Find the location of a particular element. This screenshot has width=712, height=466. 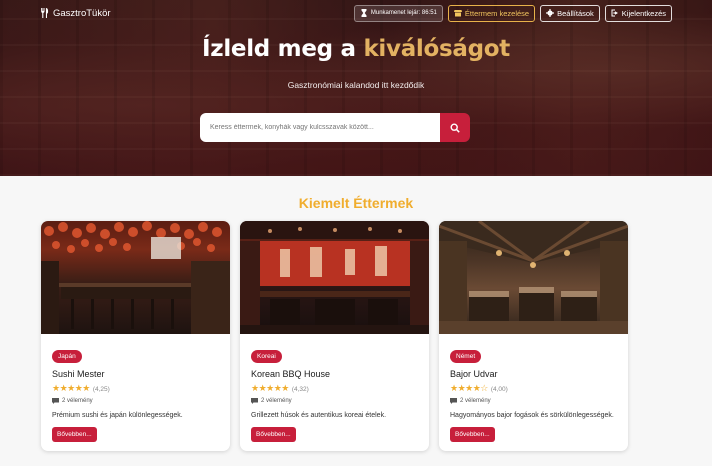

cuisine-badge: Japán is located at coordinates (67, 356).